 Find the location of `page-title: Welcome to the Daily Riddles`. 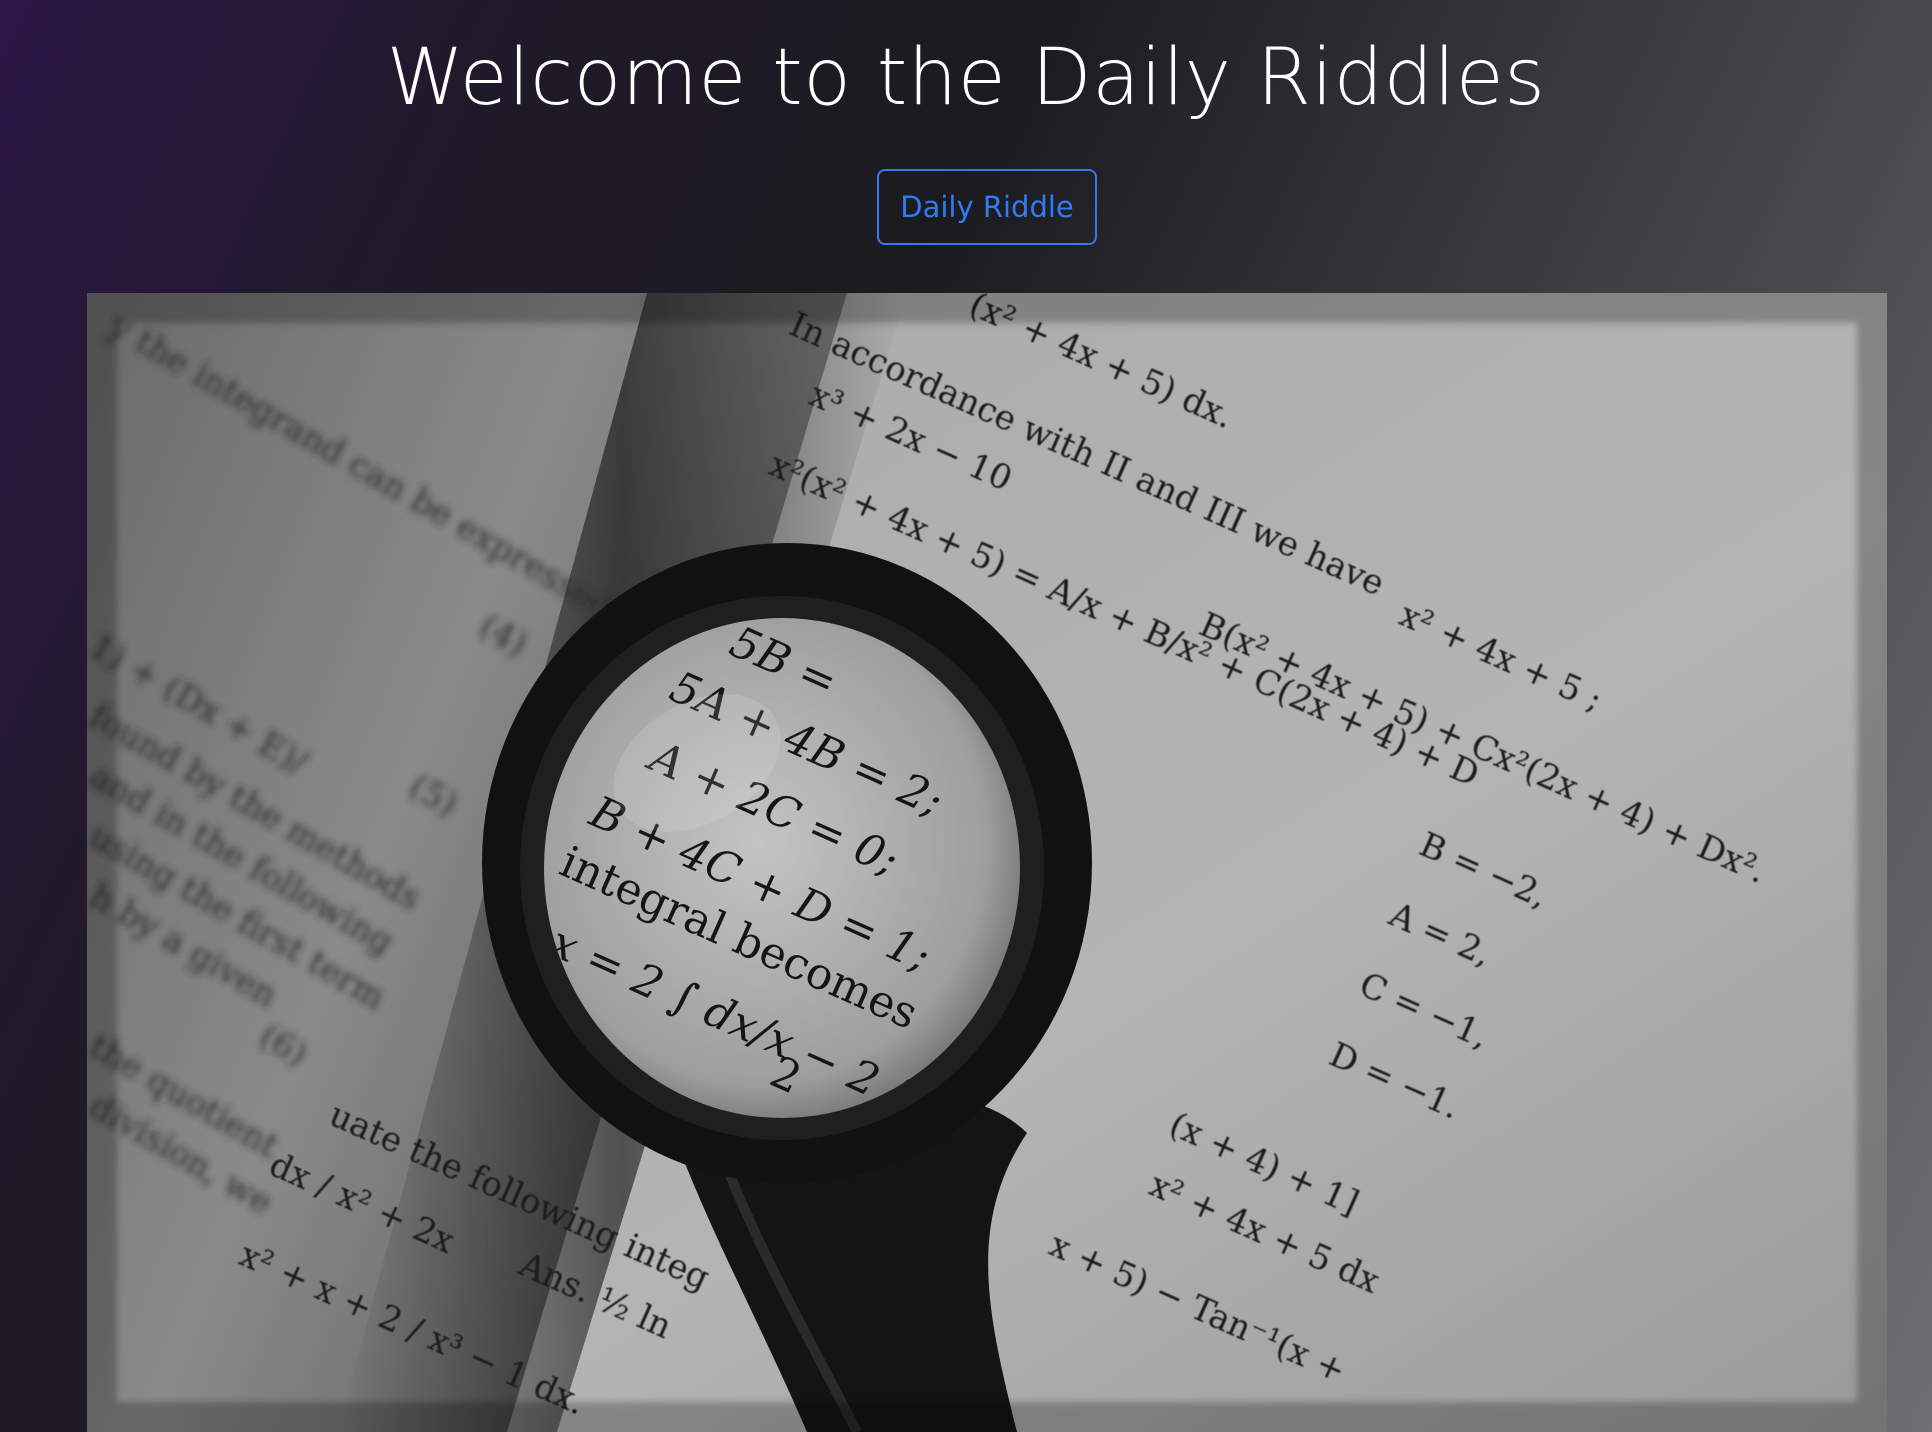

page-title: Welcome to the Daily Riddles is located at coordinates (966, 78).